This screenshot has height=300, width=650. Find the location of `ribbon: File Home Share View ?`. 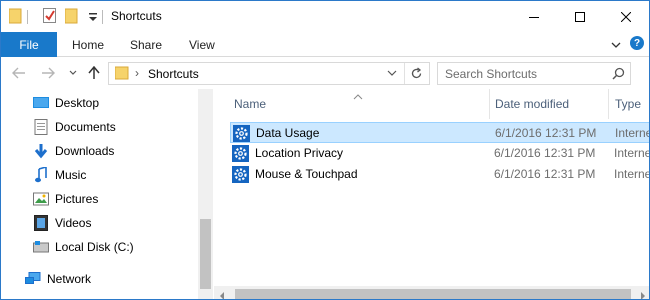

ribbon: File Home Share View ? is located at coordinates (325, 44).